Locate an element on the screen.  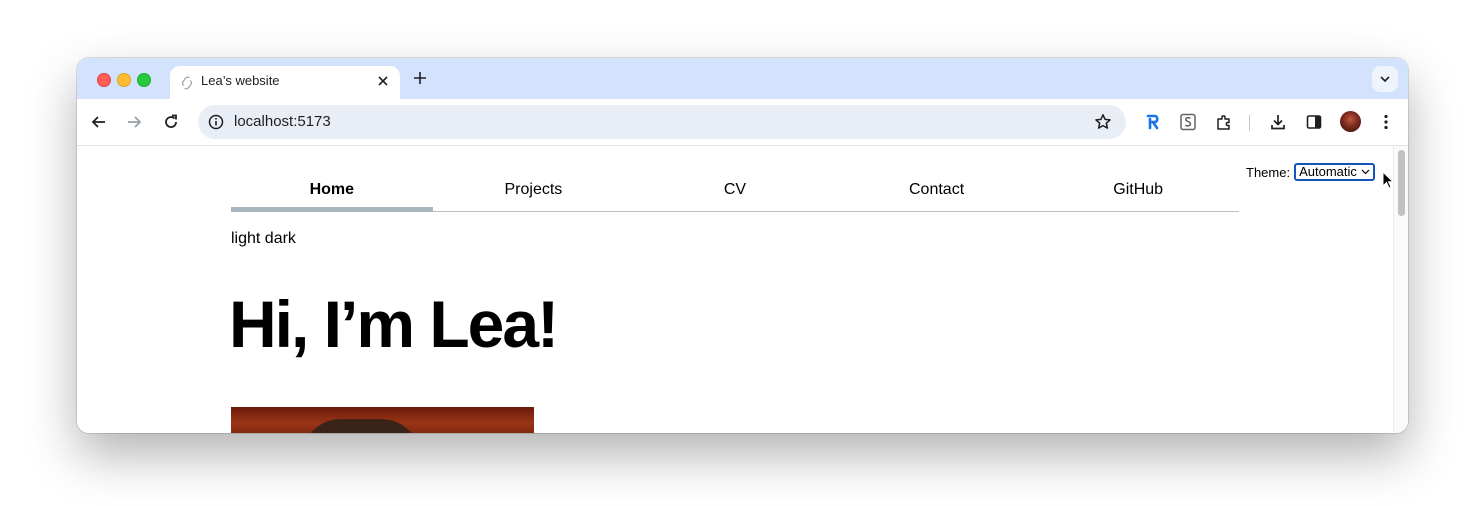
theme-switcher: Theme: Automatic is located at coordinates (1310, 172).